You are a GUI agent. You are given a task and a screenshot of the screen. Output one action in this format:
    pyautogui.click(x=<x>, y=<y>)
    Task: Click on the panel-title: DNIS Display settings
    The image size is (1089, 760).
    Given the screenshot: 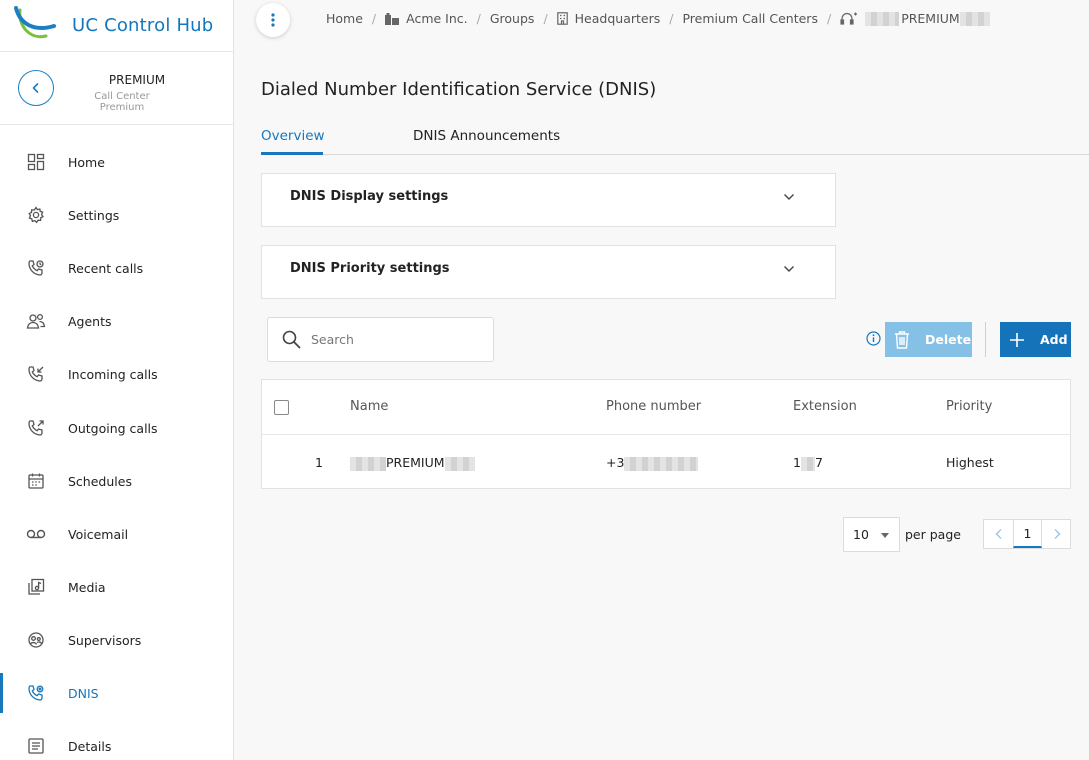 What is the action you would take?
    pyautogui.click(x=369, y=196)
    